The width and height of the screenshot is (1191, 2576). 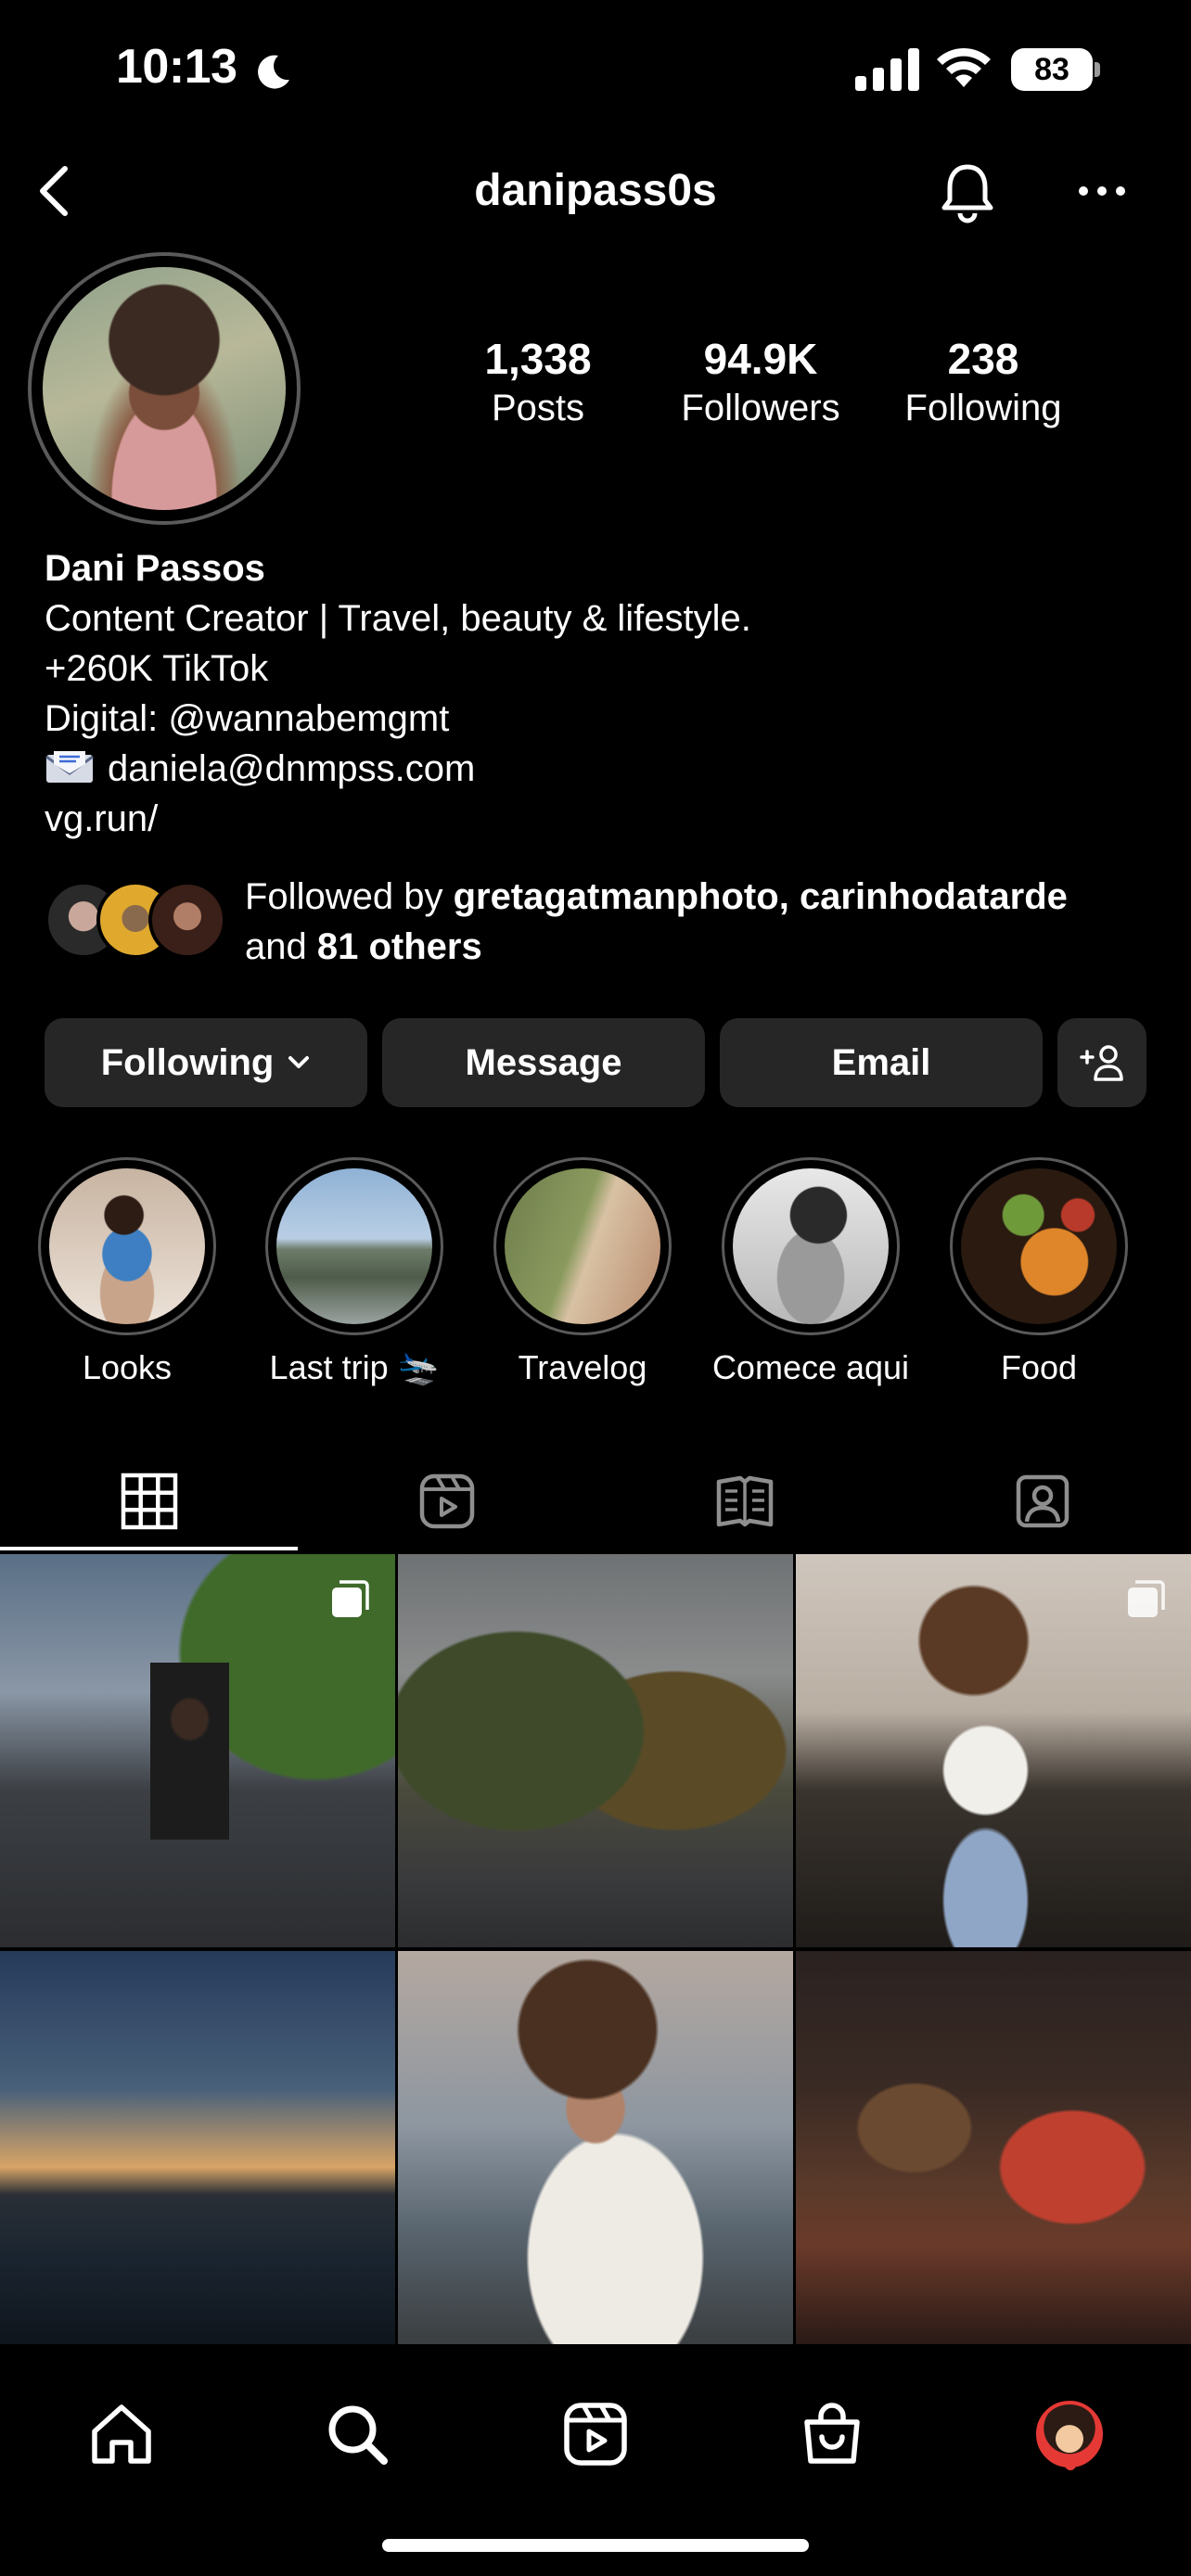 What do you see at coordinates (760, 408) in the screenshot?
I see `followers-label: Followers` at bounding box center [760, 408].